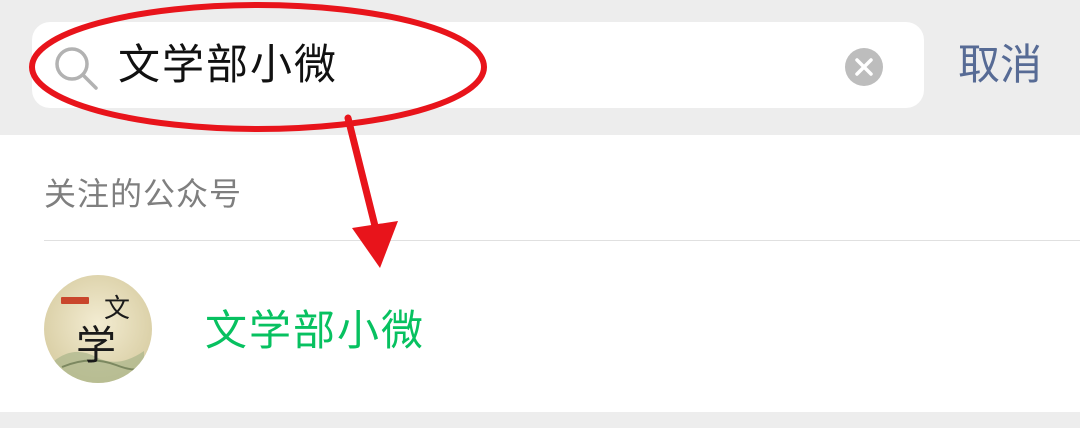 This screenshot has width=1080, height=428. What do you see at coordinates (76, 68) in the screenshot?
I see `search-icon` at bounding box center [76, 68].